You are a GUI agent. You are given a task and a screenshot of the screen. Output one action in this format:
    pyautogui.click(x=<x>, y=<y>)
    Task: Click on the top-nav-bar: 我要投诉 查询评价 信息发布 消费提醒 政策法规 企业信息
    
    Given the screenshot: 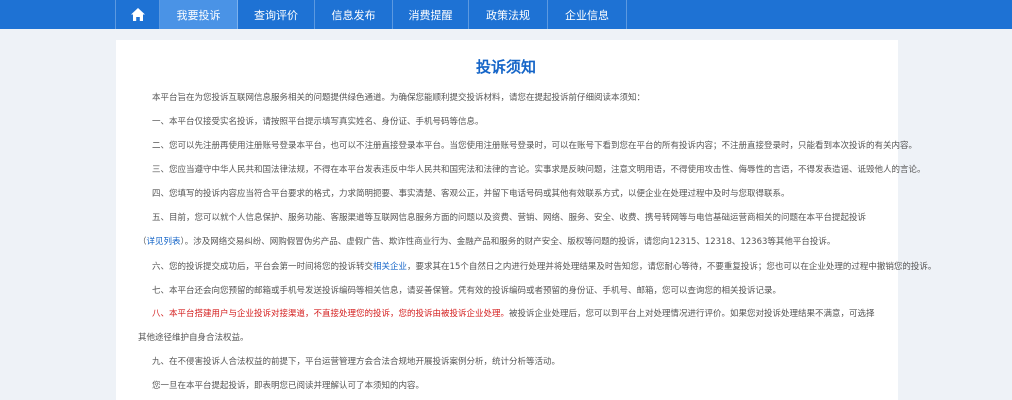 What is the action you would take?
    pyautogui.click(x=506, y=14)
    